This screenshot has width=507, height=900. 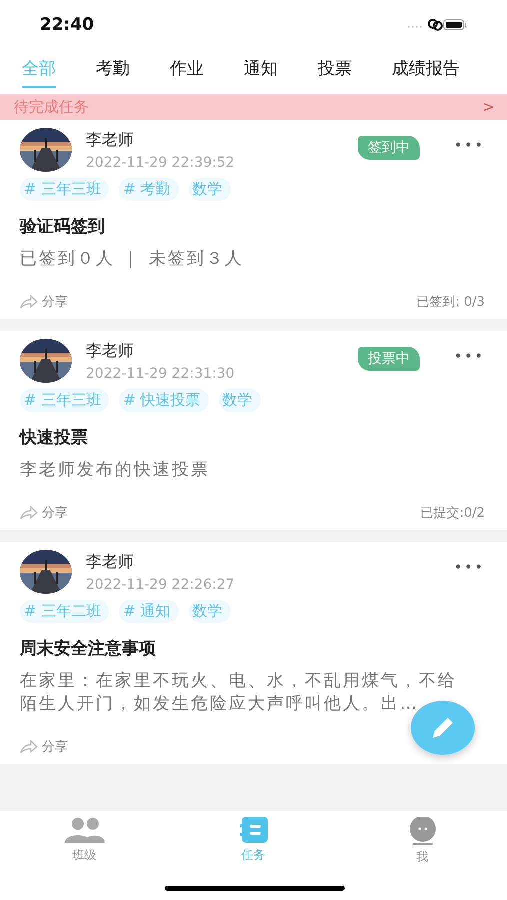 What do you see at coordinates (132, 259) in the screenshot?
I see `post-text: 已签到０人 ｜ 未签到３人` at bounding box center [132, 259].